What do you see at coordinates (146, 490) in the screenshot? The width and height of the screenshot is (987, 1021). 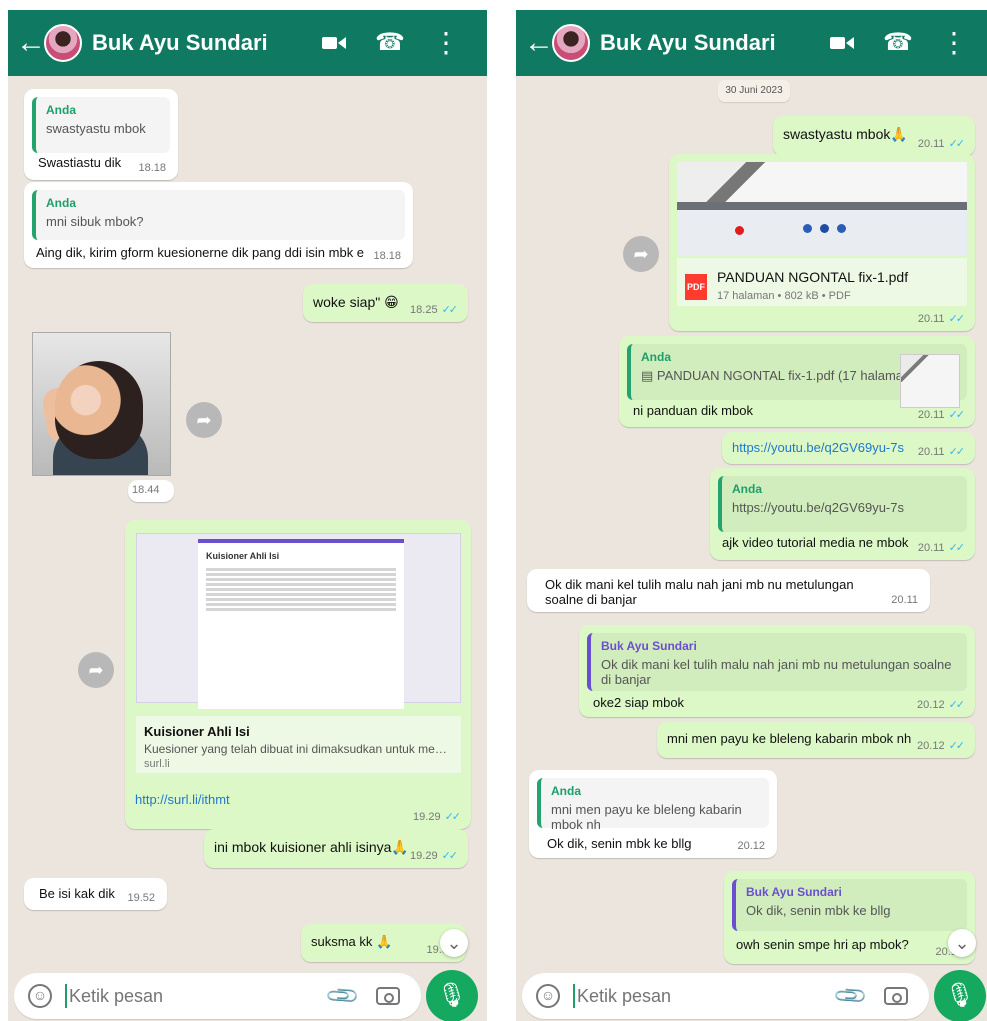 I see `message-time: 18.44` at bounding box center [146, 490].